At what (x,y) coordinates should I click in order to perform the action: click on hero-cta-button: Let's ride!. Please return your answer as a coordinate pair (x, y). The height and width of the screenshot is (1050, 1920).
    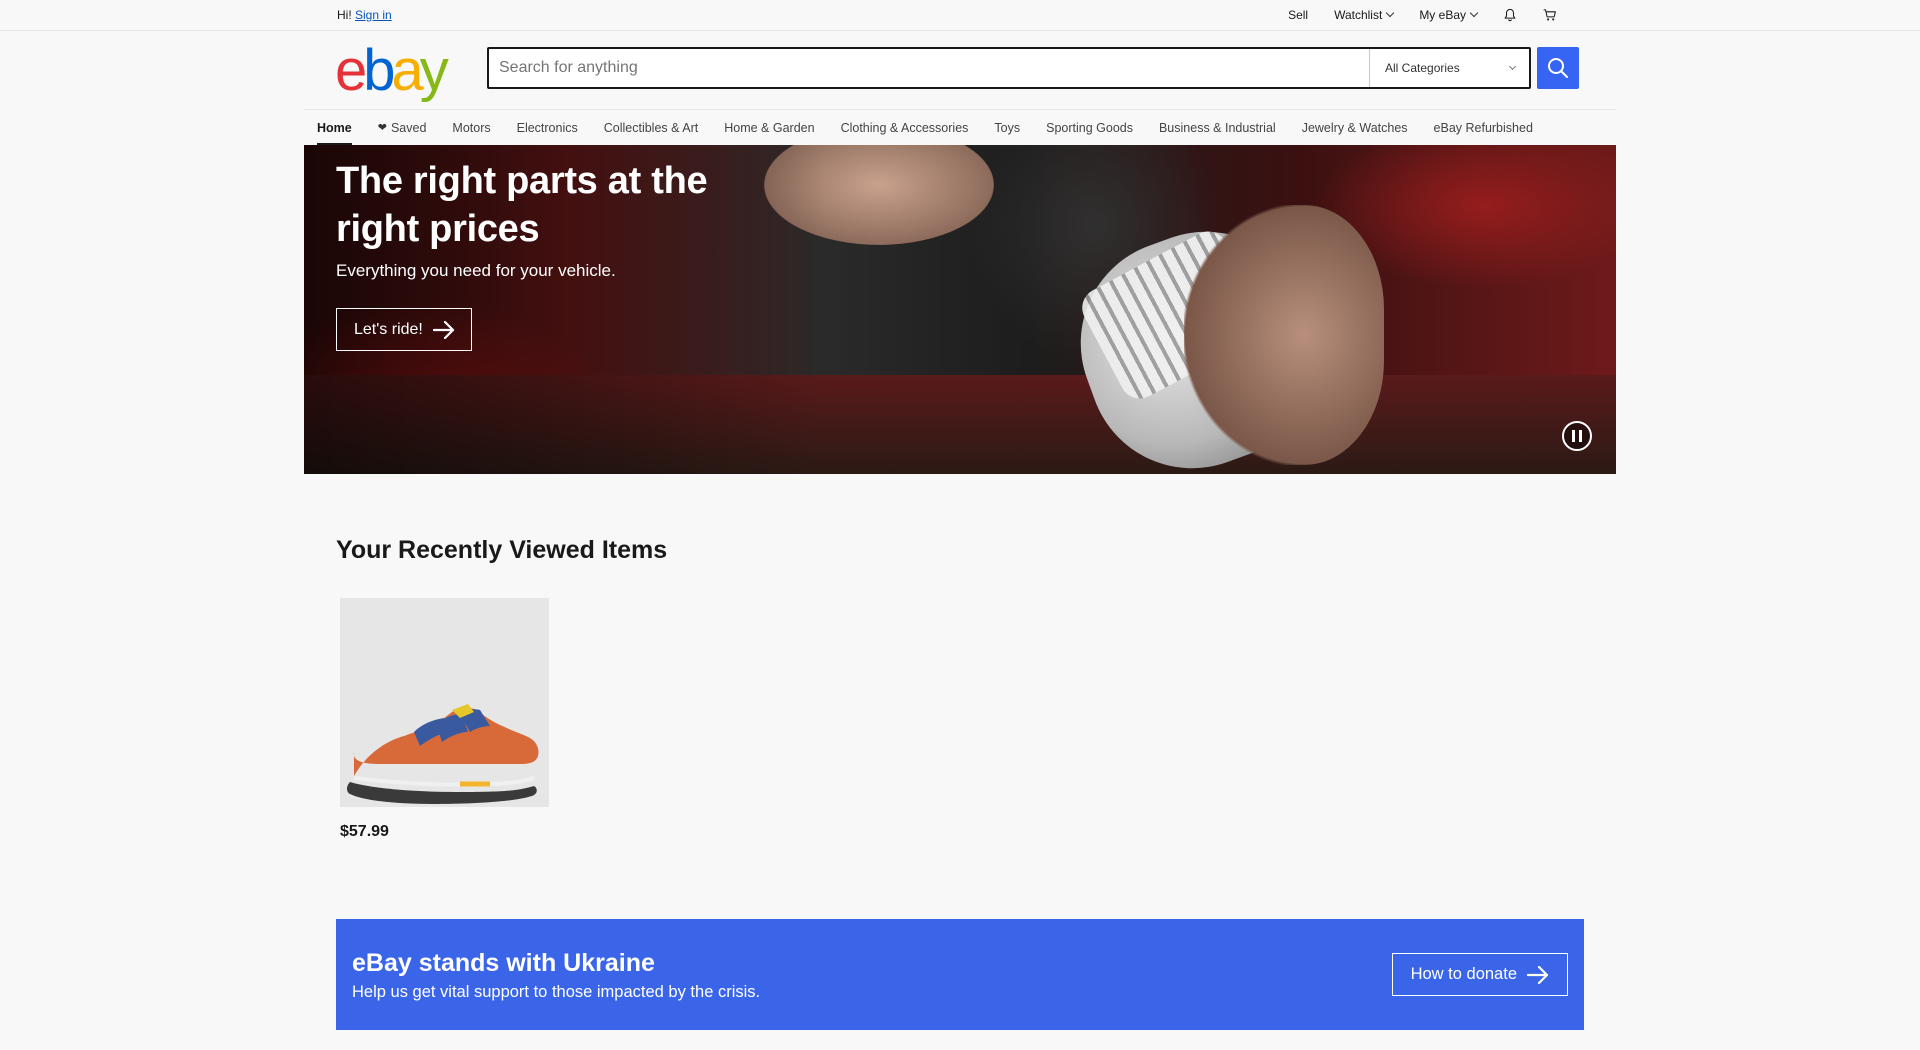
    Looking at the image, I should click on (404, 329).